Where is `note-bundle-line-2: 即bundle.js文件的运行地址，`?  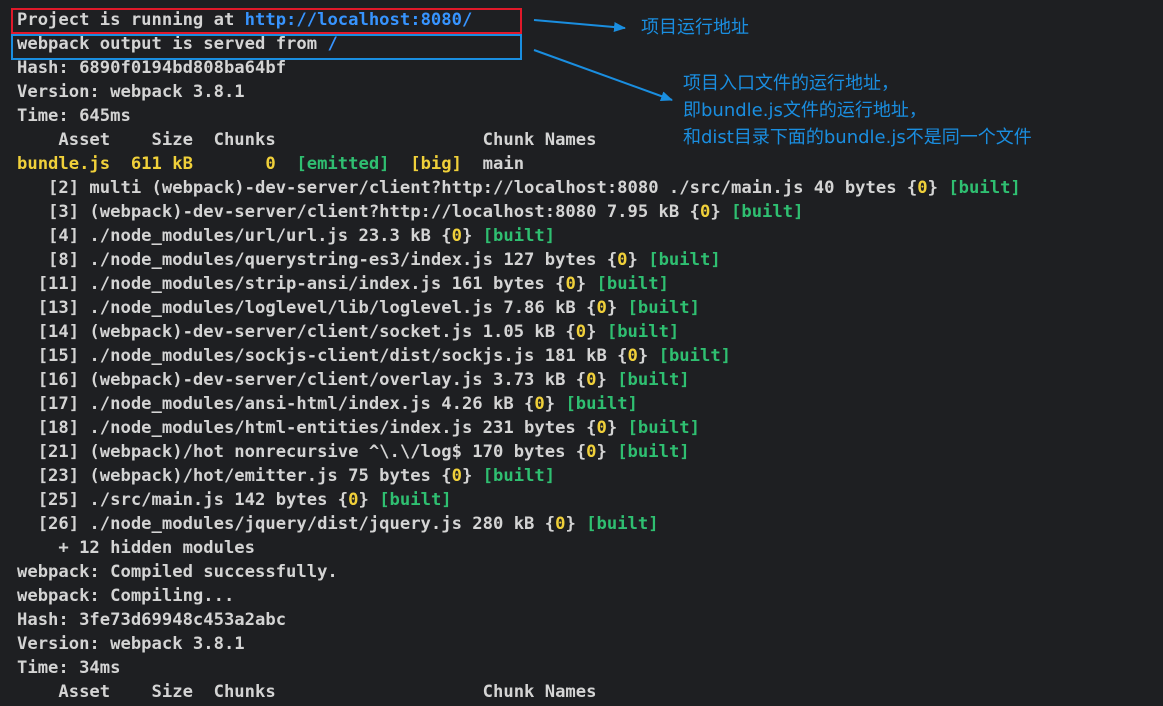 note-bundle-line-2: 即bundle.js文件的运行地址， is located at coordinates (805, 110).